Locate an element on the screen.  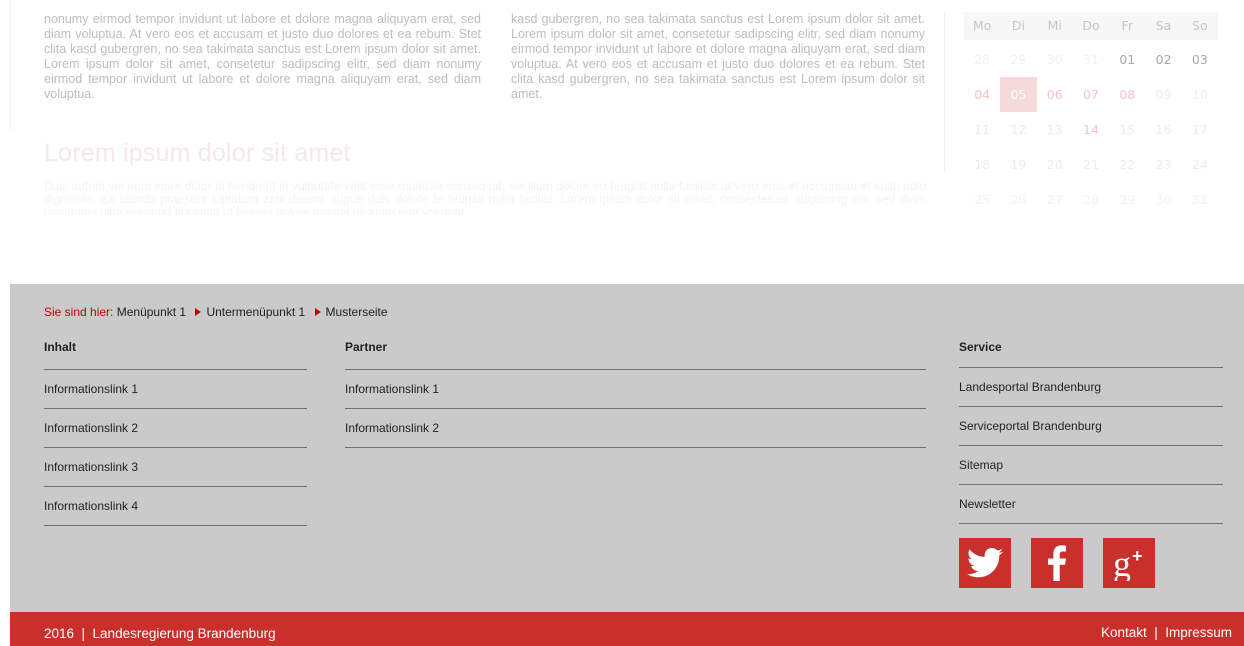
calendar-day: 14 is located at coordinates (1091, 129).